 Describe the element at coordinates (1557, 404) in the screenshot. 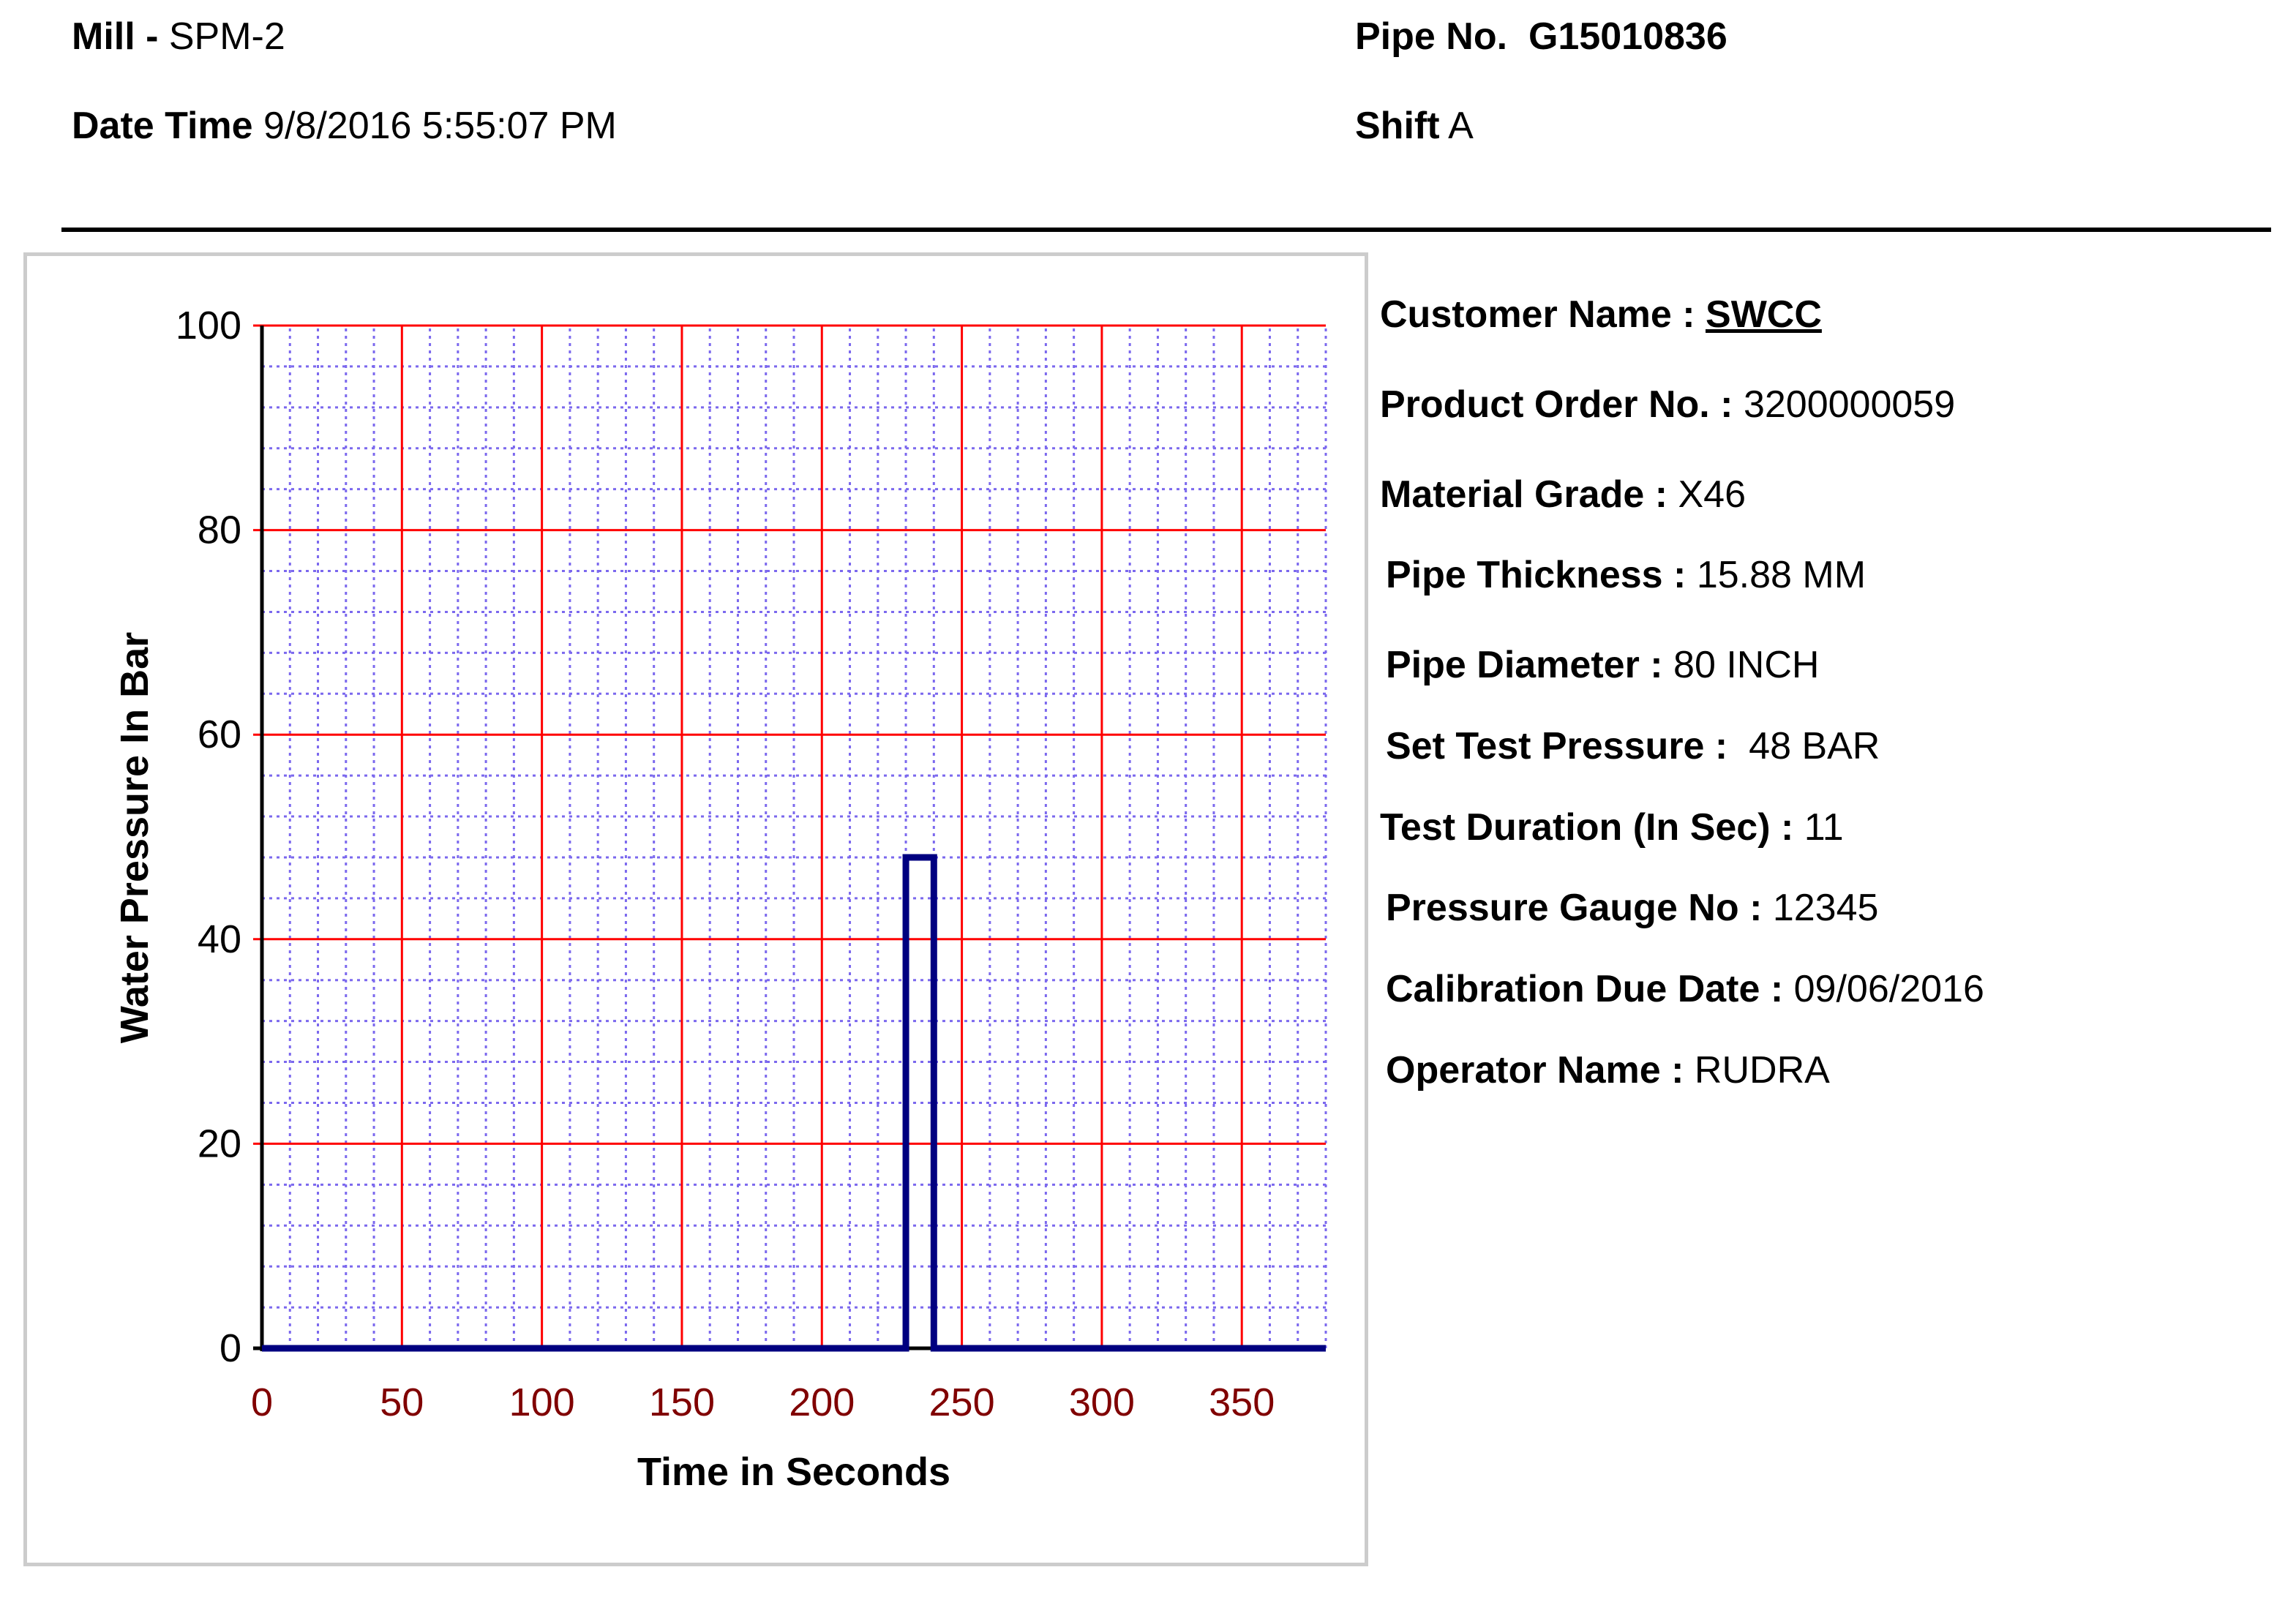

I see `order-label: Product Order No. :` at that location.